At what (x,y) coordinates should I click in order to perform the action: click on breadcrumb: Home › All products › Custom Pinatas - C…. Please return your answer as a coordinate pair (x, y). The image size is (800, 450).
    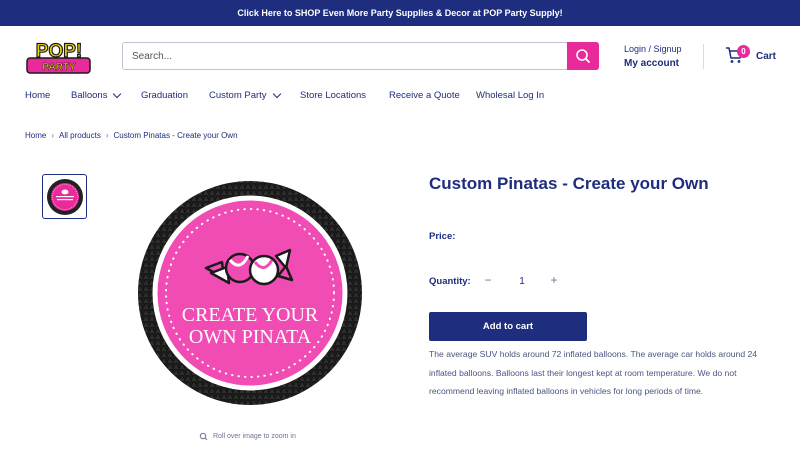
    Looking at the image, I should click on (131, 135).